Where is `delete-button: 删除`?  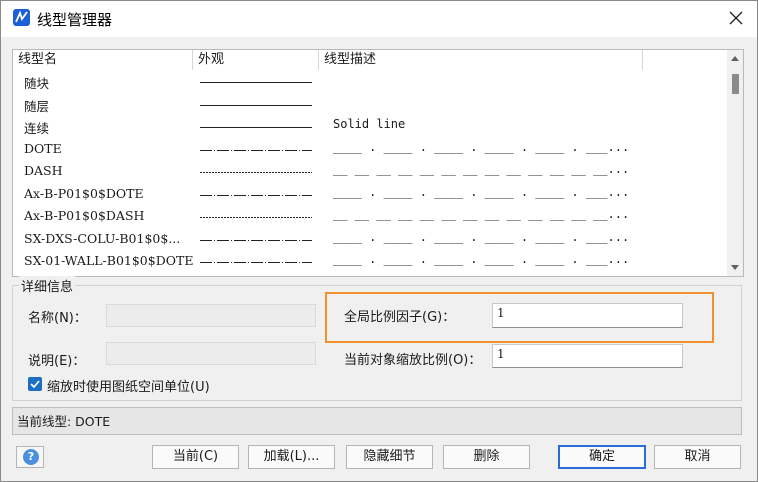 delete-button: 删除 is located at coordinates (486, 457).